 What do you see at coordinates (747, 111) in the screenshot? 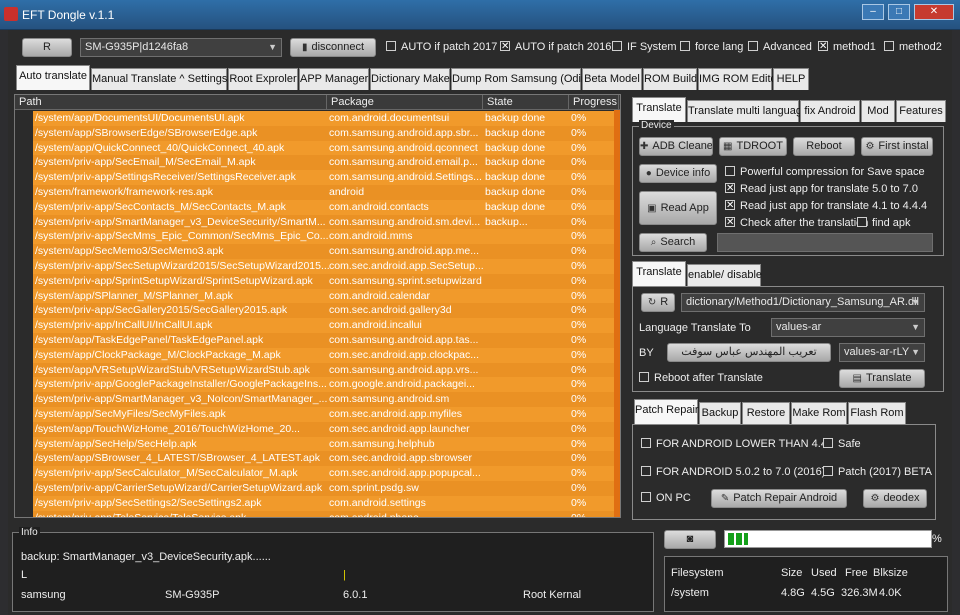
I see `tab-translate-multi: Translate multi language` at bounding box center [747, 111].